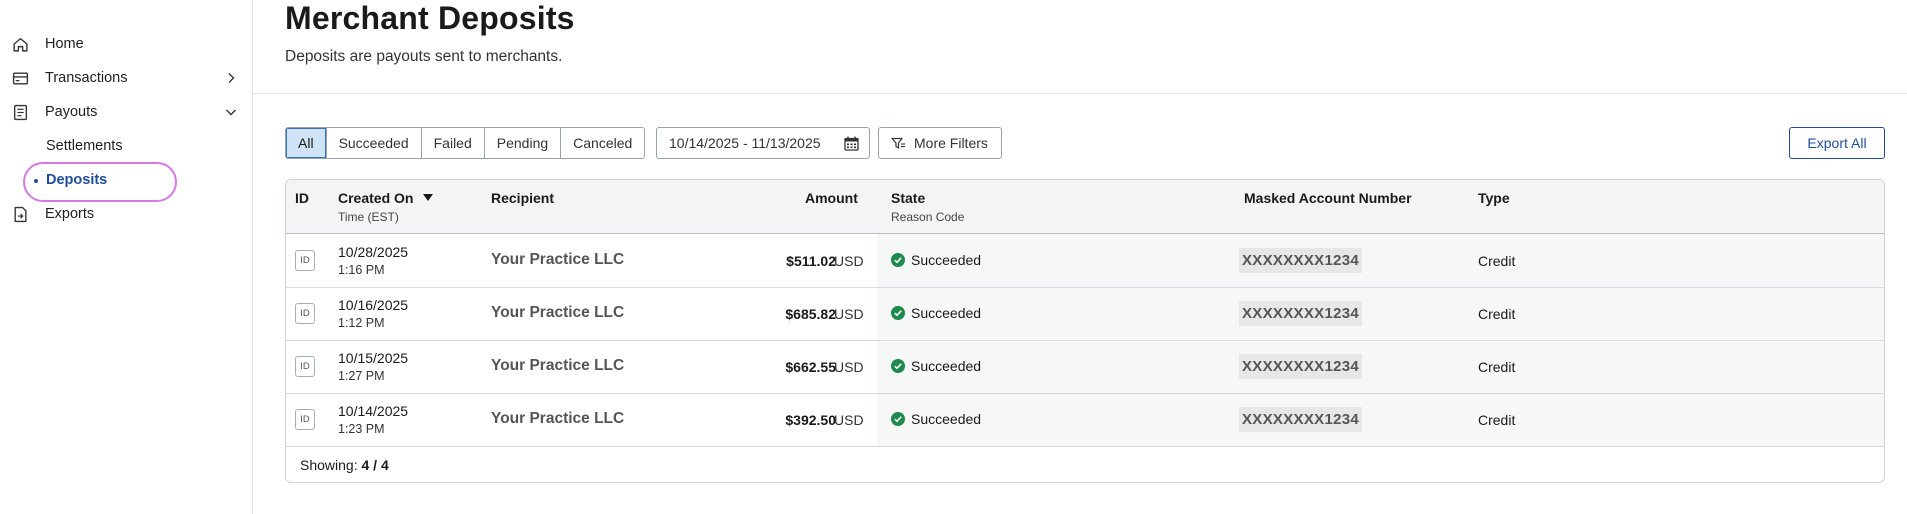 The image size is (1907, 514). I want to click on highlight-ring, so click(100, 182).